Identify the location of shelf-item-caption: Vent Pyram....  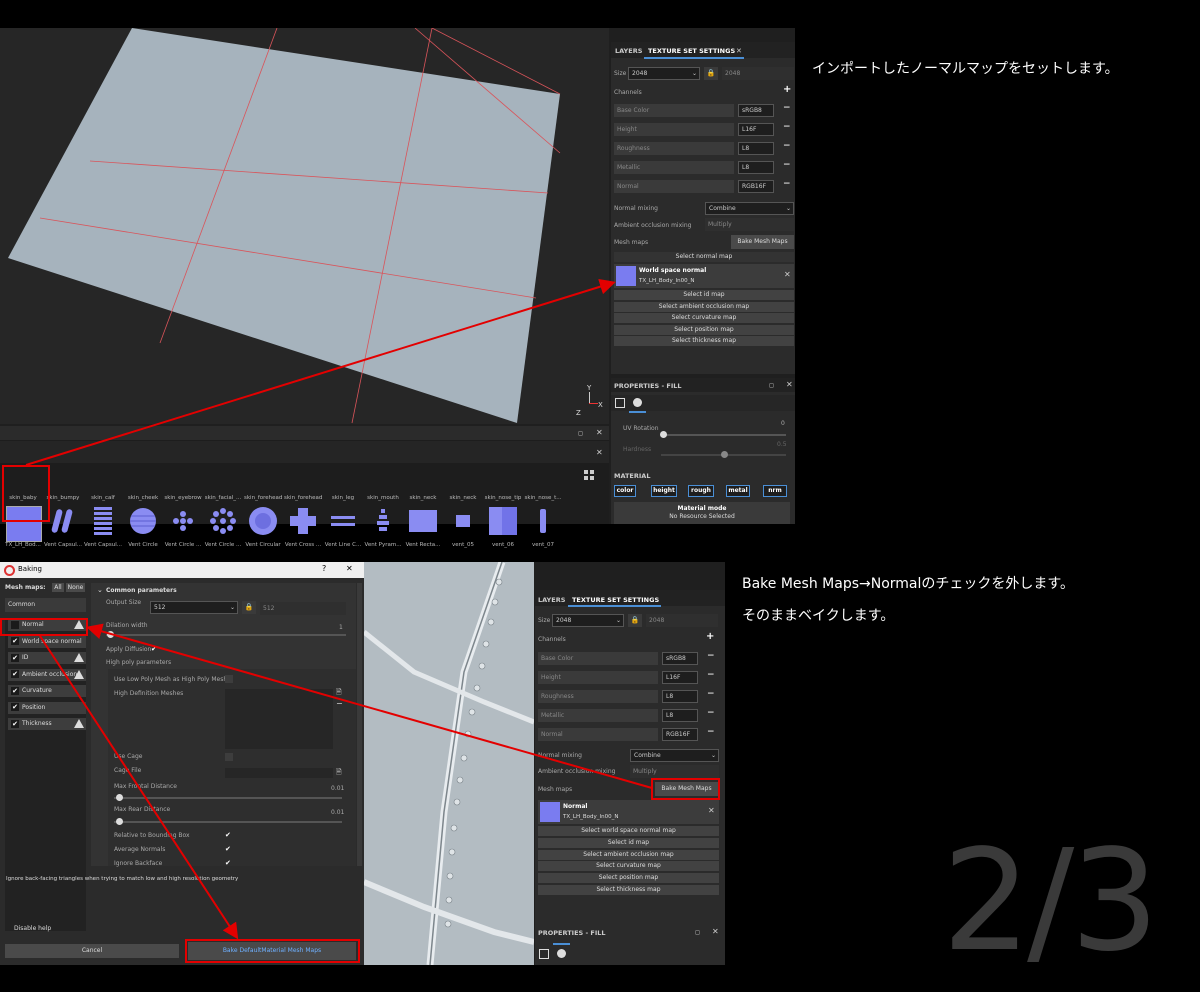
(383, 545).